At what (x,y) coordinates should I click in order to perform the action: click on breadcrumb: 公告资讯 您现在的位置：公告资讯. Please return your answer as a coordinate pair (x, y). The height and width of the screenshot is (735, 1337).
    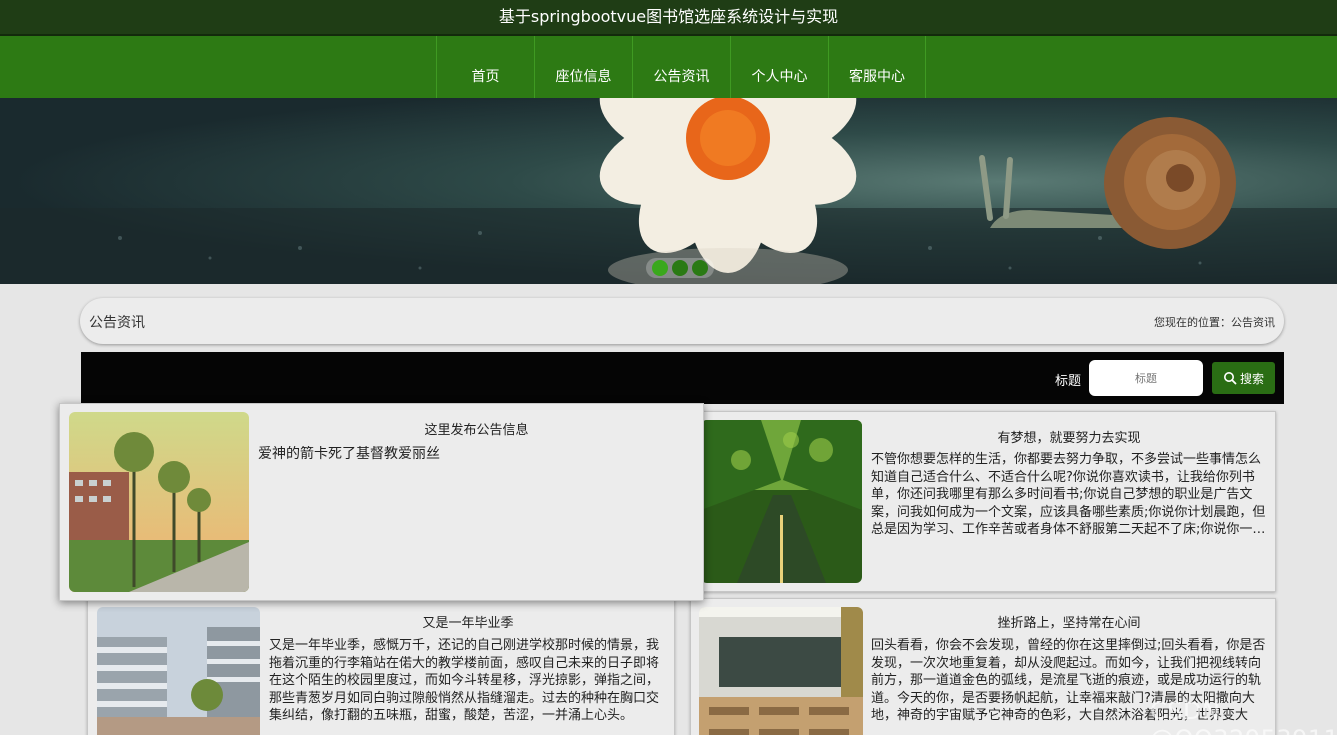
    Looking at the image, I should click on (682, 321).